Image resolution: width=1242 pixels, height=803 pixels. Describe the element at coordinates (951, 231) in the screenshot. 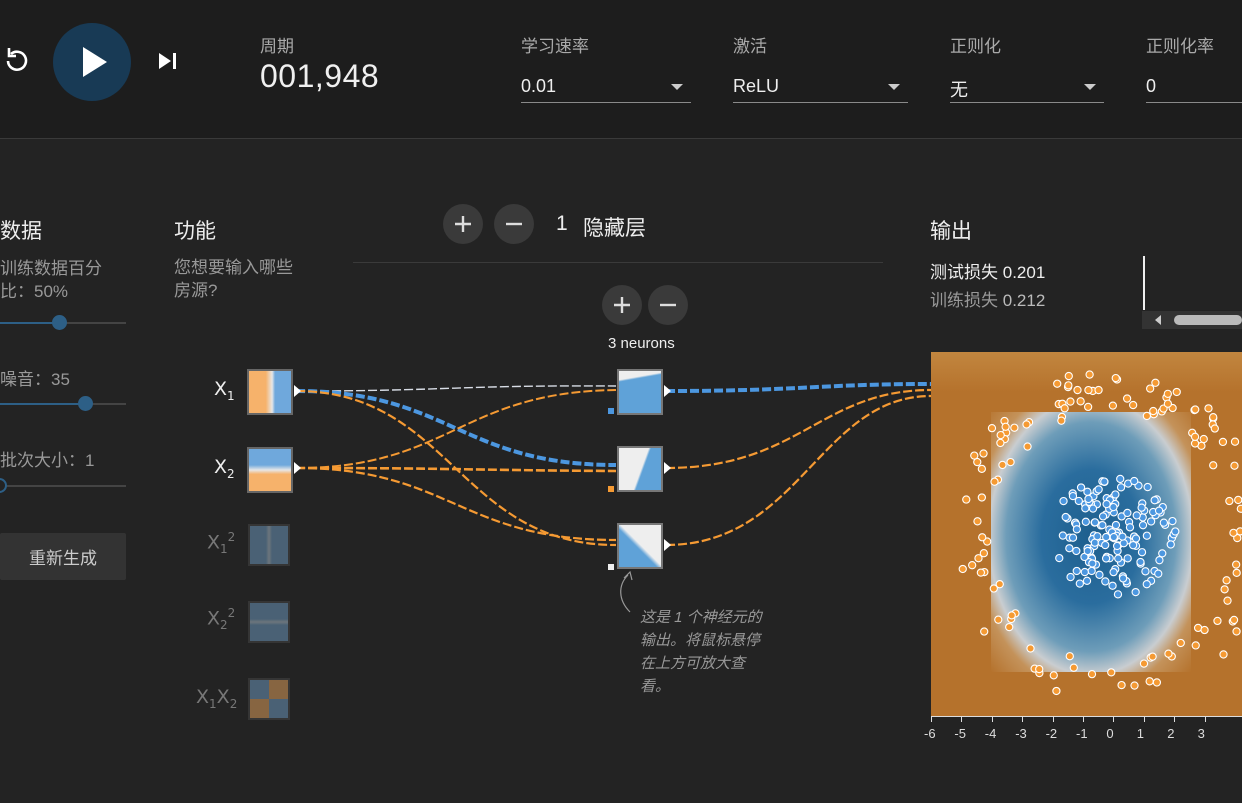

I see `output-title: 输出` at that location.